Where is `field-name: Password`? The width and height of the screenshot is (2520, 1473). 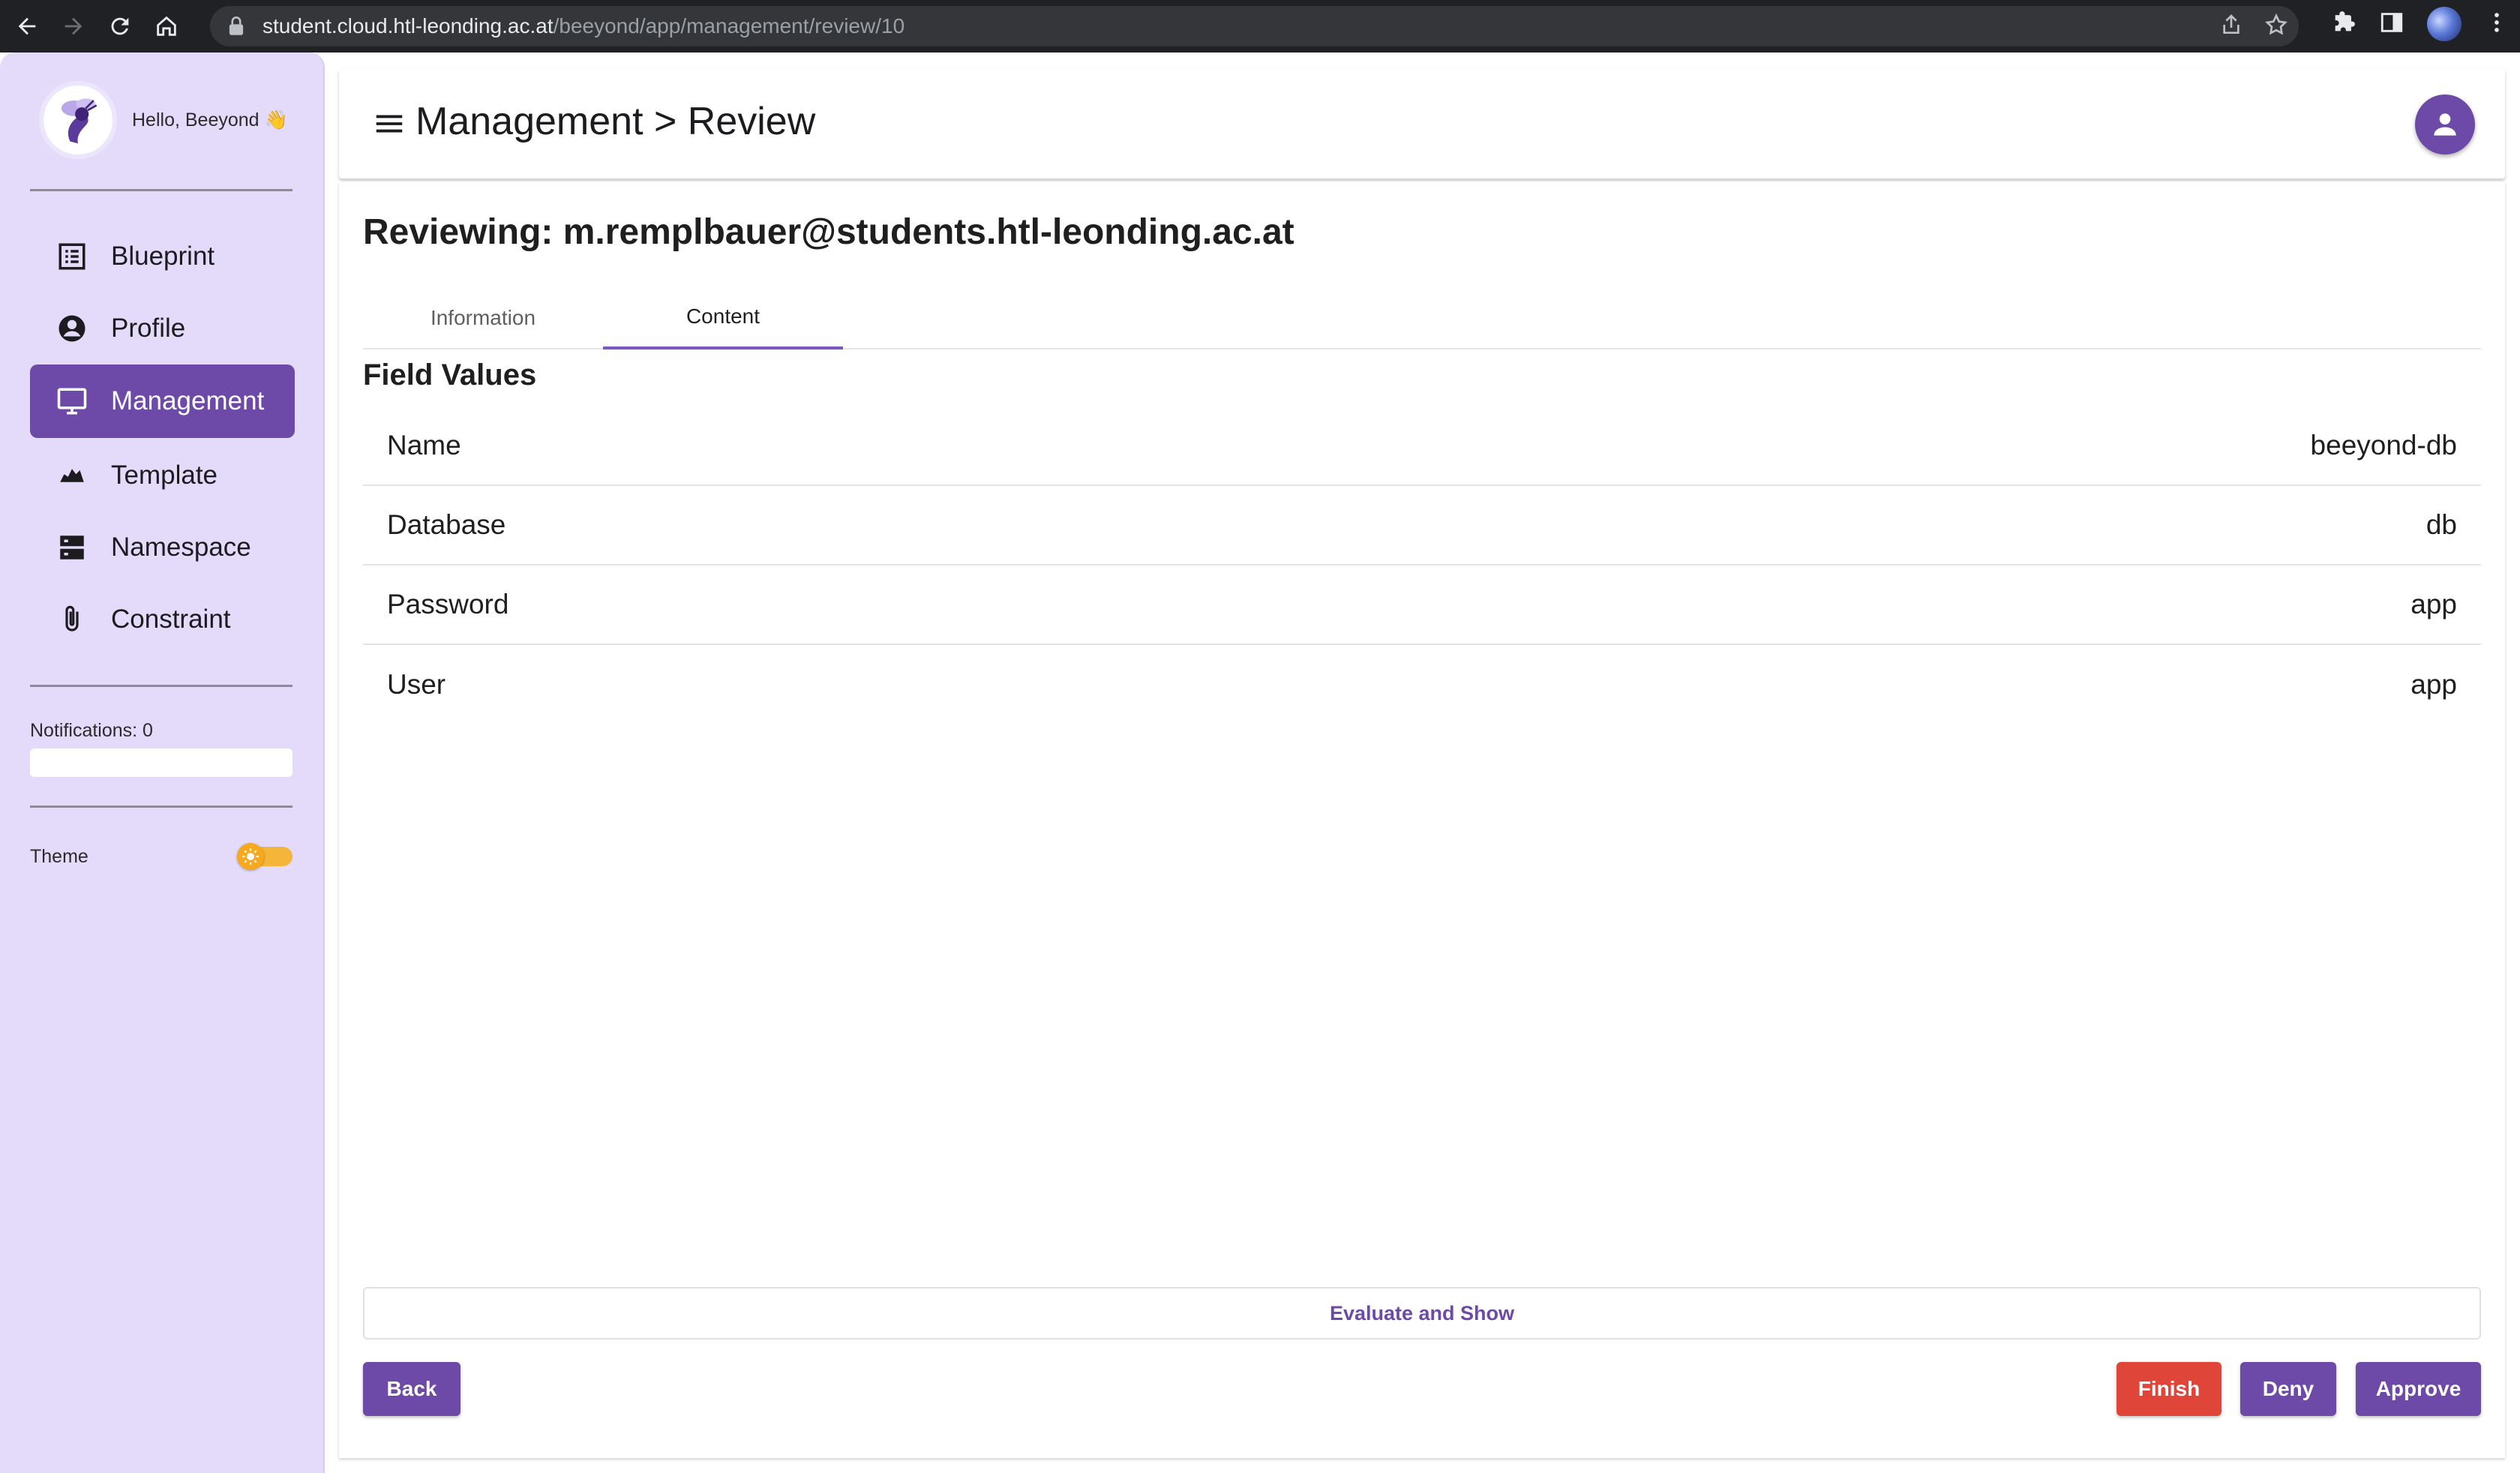
field-name: Password is located at coordinates (448, 604).